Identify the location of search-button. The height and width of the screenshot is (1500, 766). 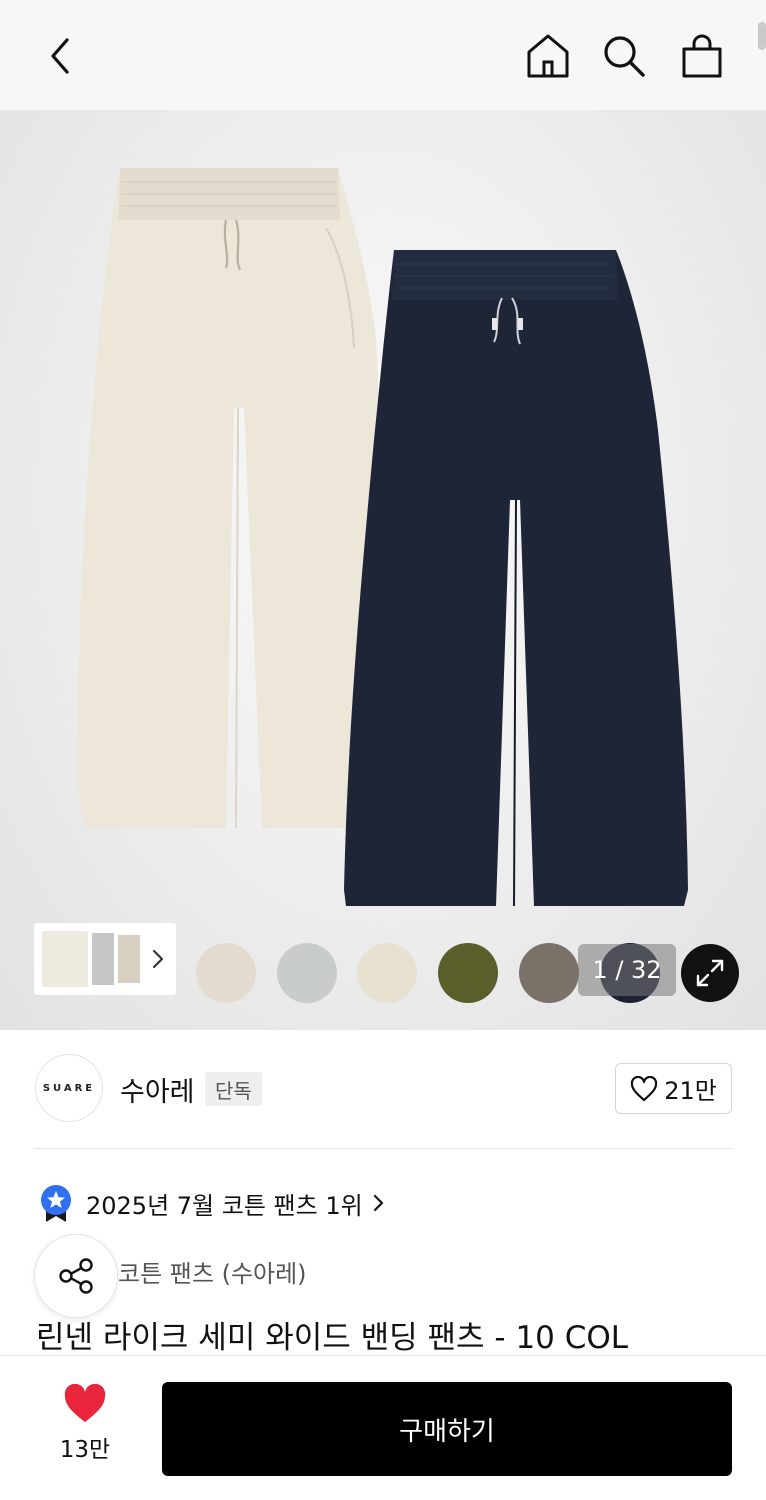
(624, 56).